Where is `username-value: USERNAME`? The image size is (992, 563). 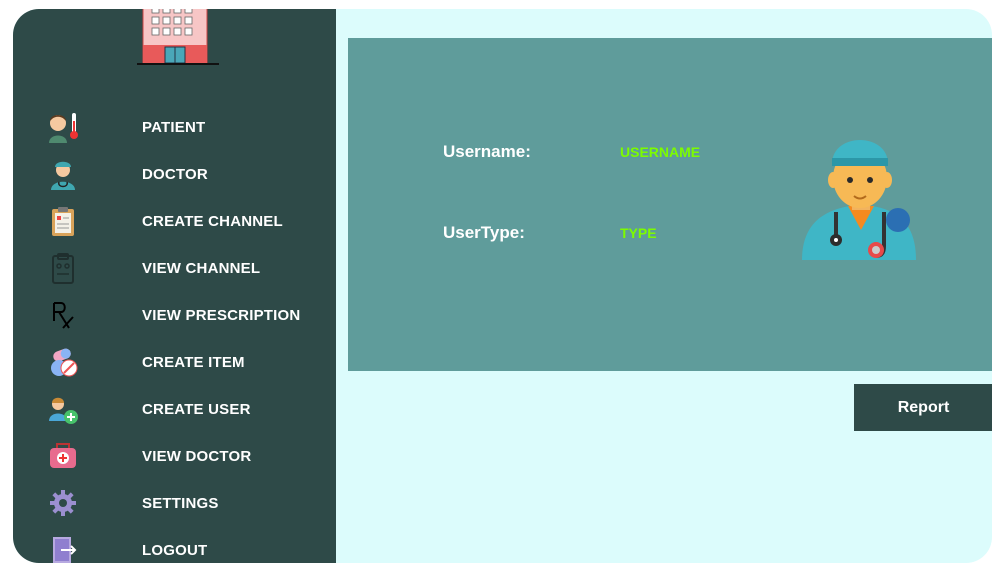 username-value: USERNAME is located at coordinates (660, 152).